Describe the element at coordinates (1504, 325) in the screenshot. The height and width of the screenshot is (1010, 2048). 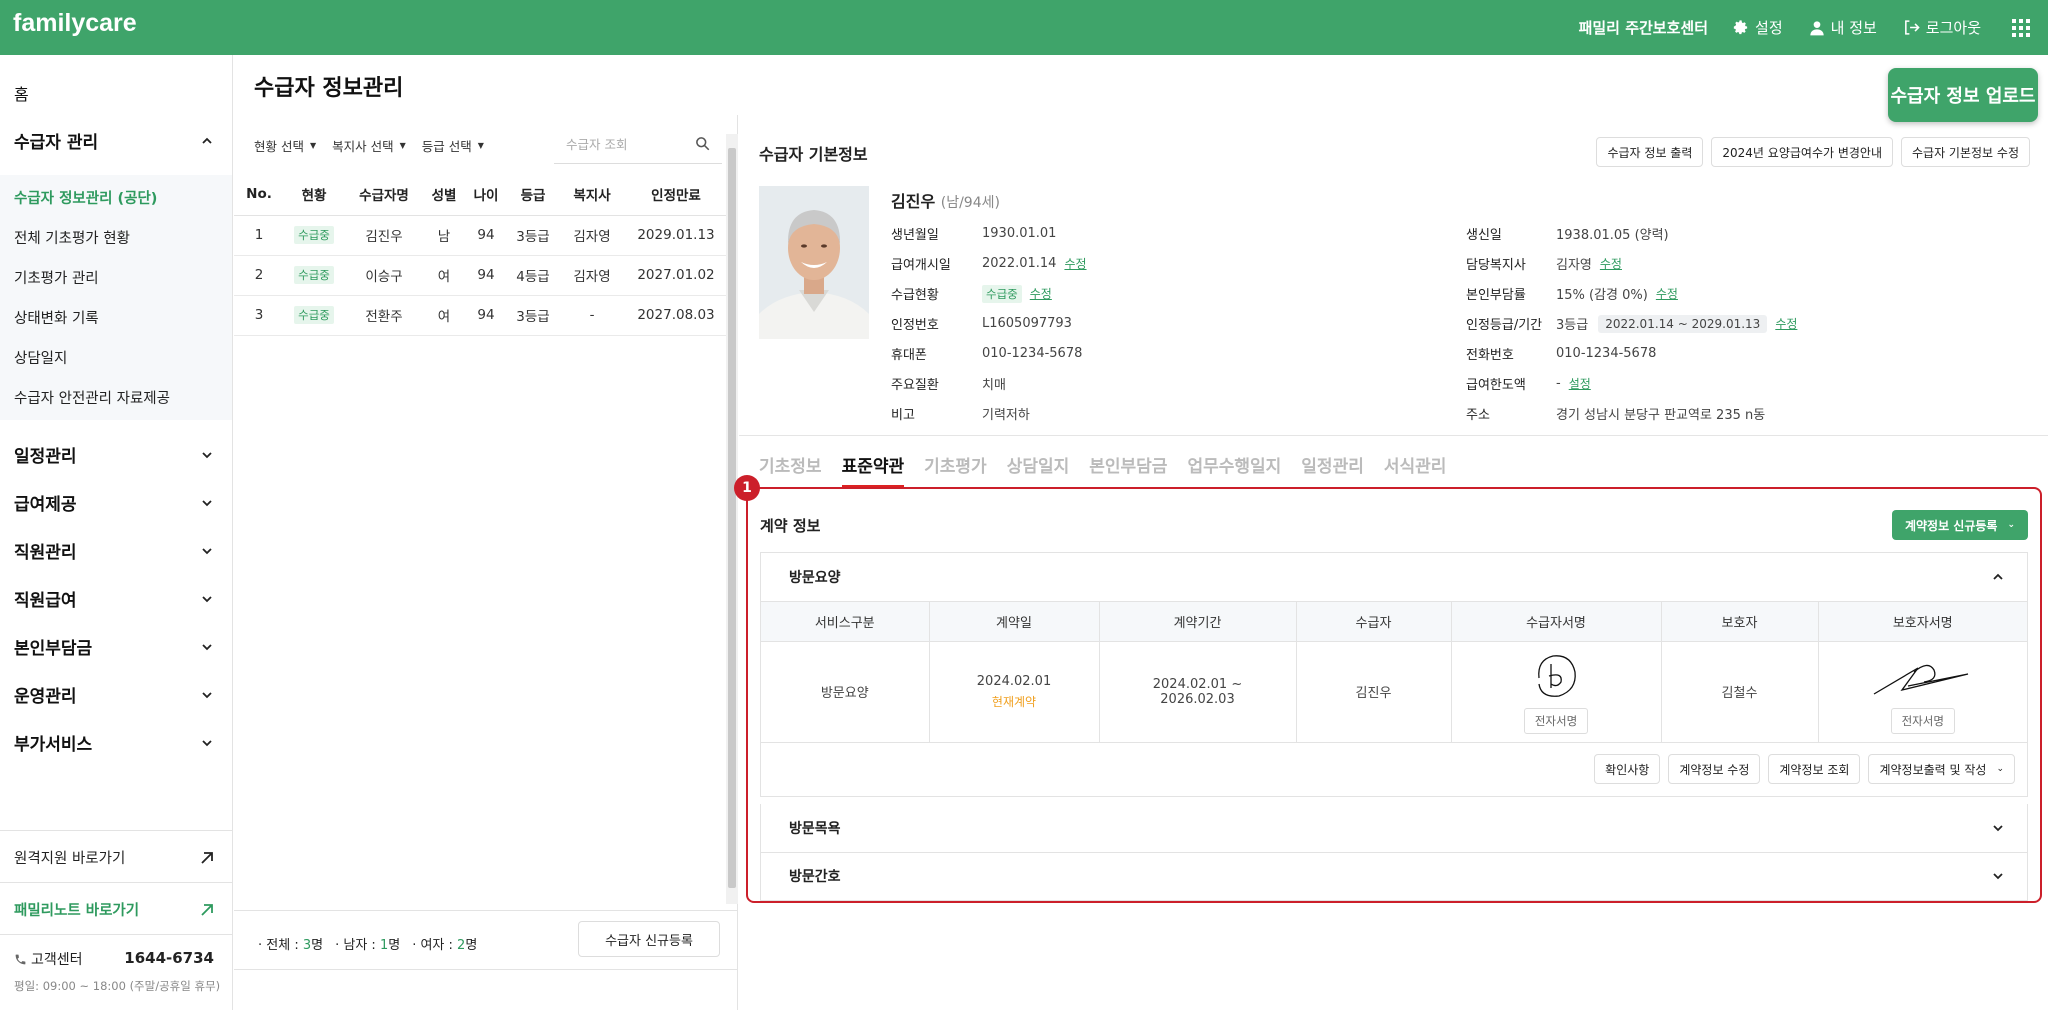
I see `info-label: 인정등급/기간` at that location.